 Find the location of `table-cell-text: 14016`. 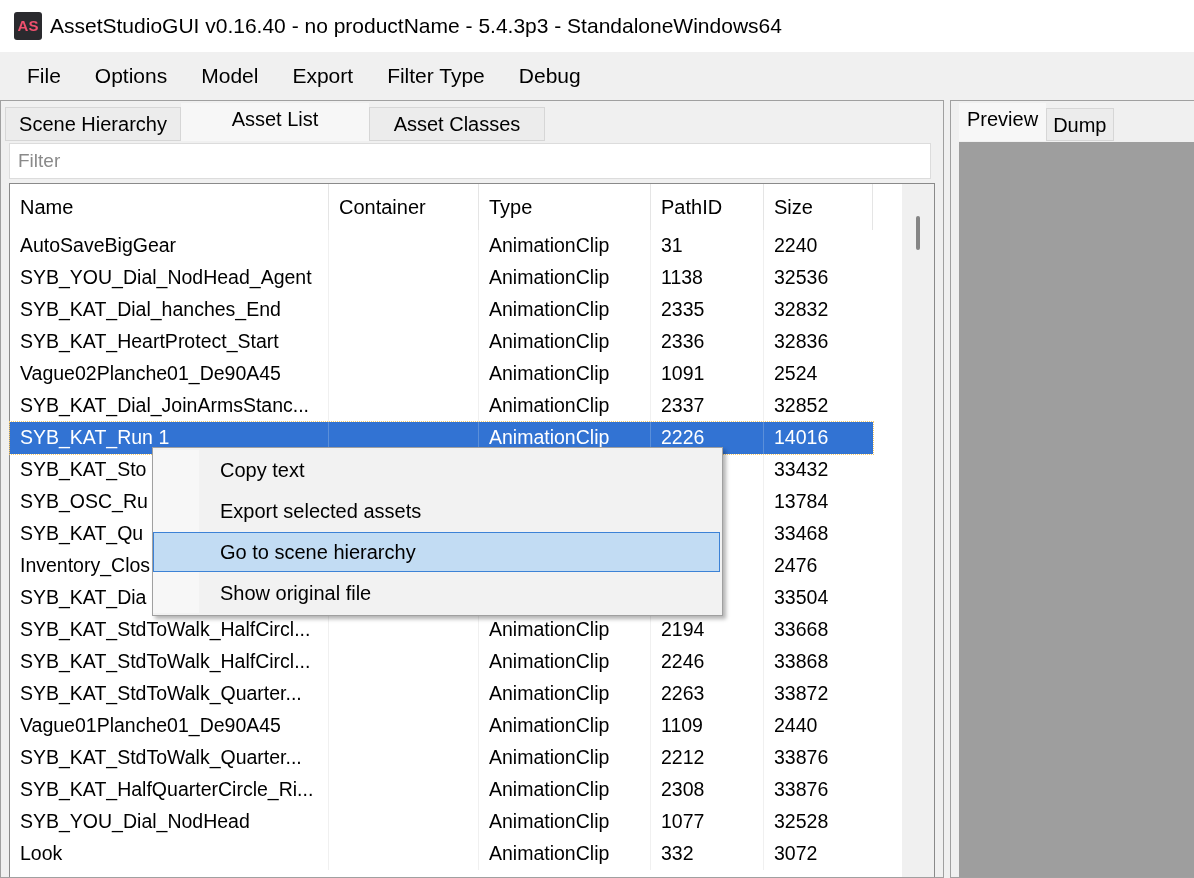

table-cell-text: 14016 is located at coordinates (801, 438).